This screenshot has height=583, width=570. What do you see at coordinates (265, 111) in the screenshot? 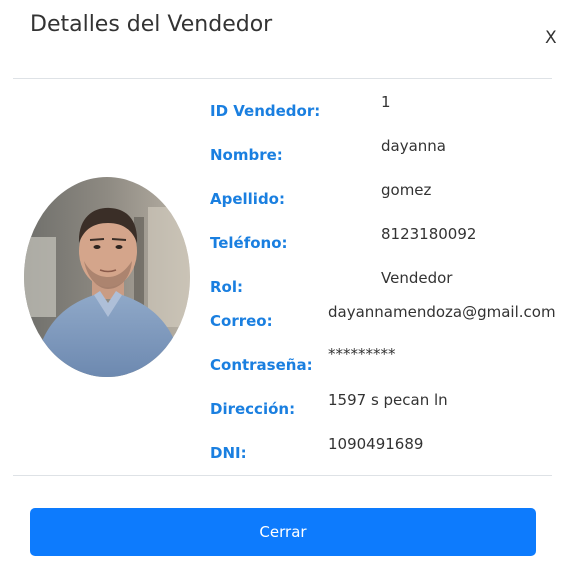
I see `field-label-id: ID Vendedor:` at bounding box center [265, 111].